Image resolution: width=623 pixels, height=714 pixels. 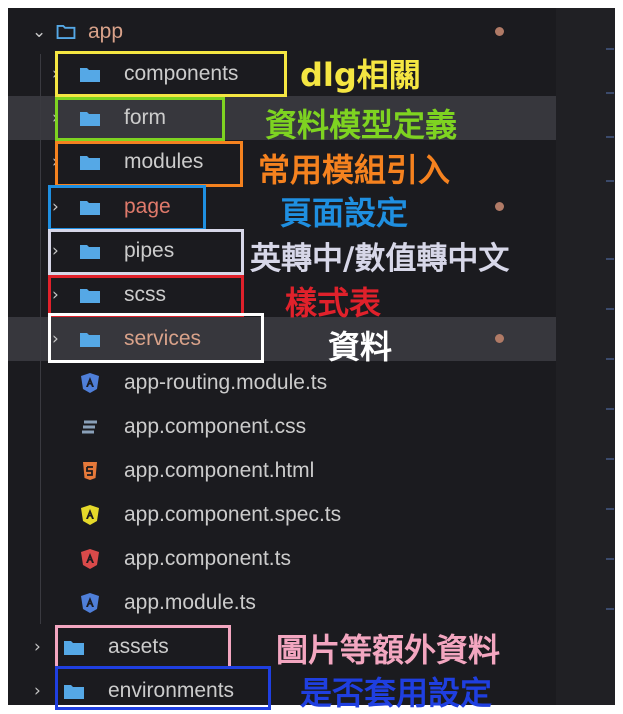 I want to click on file-row: app-routing.module.ts, so click(x=282, y=383).